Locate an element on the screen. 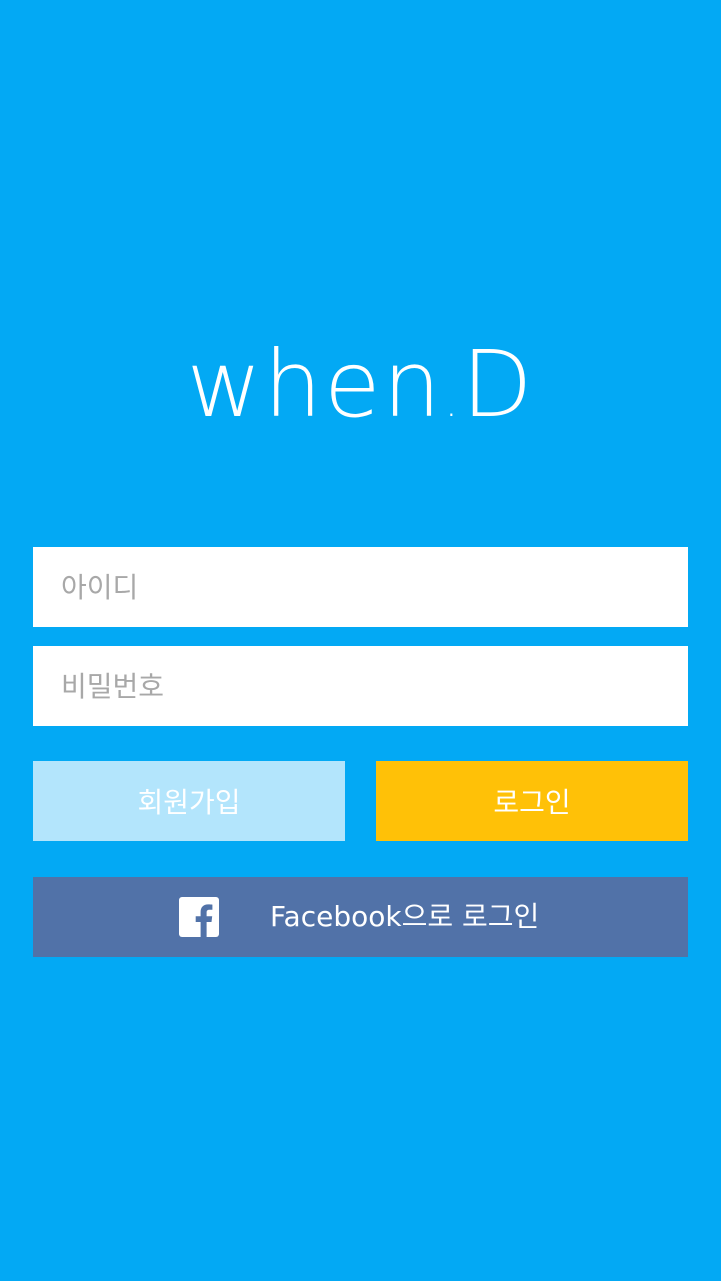 The height and width of the screenshot is (1281, 721). logo-text-main: when is located at coordinates (314, 384).